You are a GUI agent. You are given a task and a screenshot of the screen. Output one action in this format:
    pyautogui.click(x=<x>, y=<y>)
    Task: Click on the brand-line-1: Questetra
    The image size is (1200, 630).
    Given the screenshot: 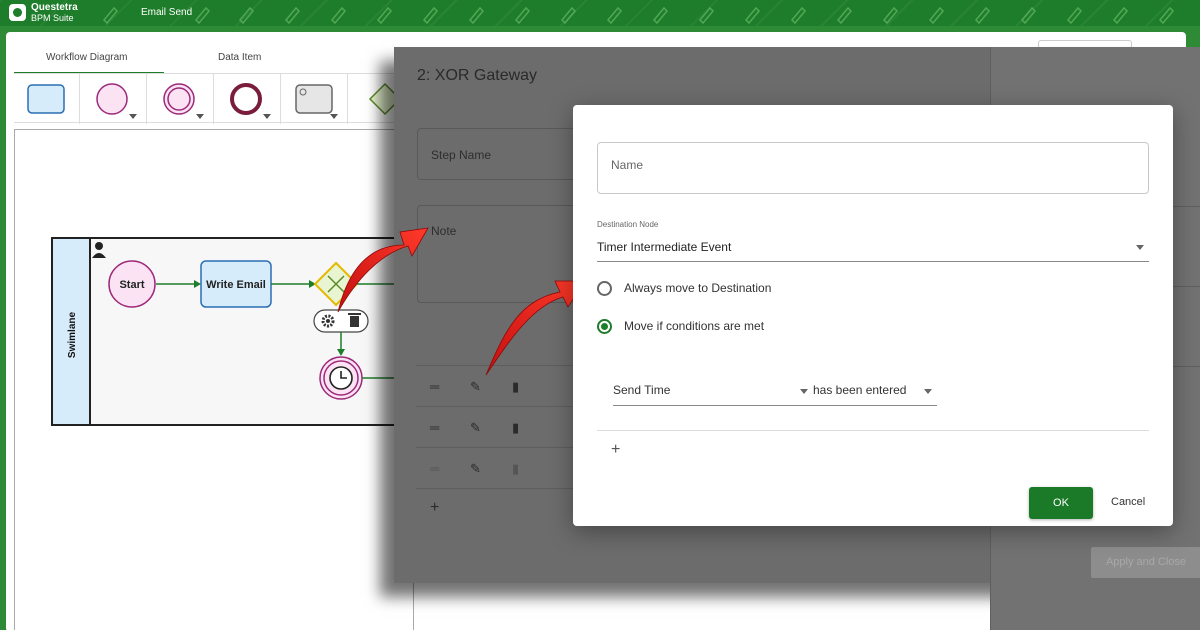 What is the action you would take?
    pyautogui.click(x=54, y=7)
    